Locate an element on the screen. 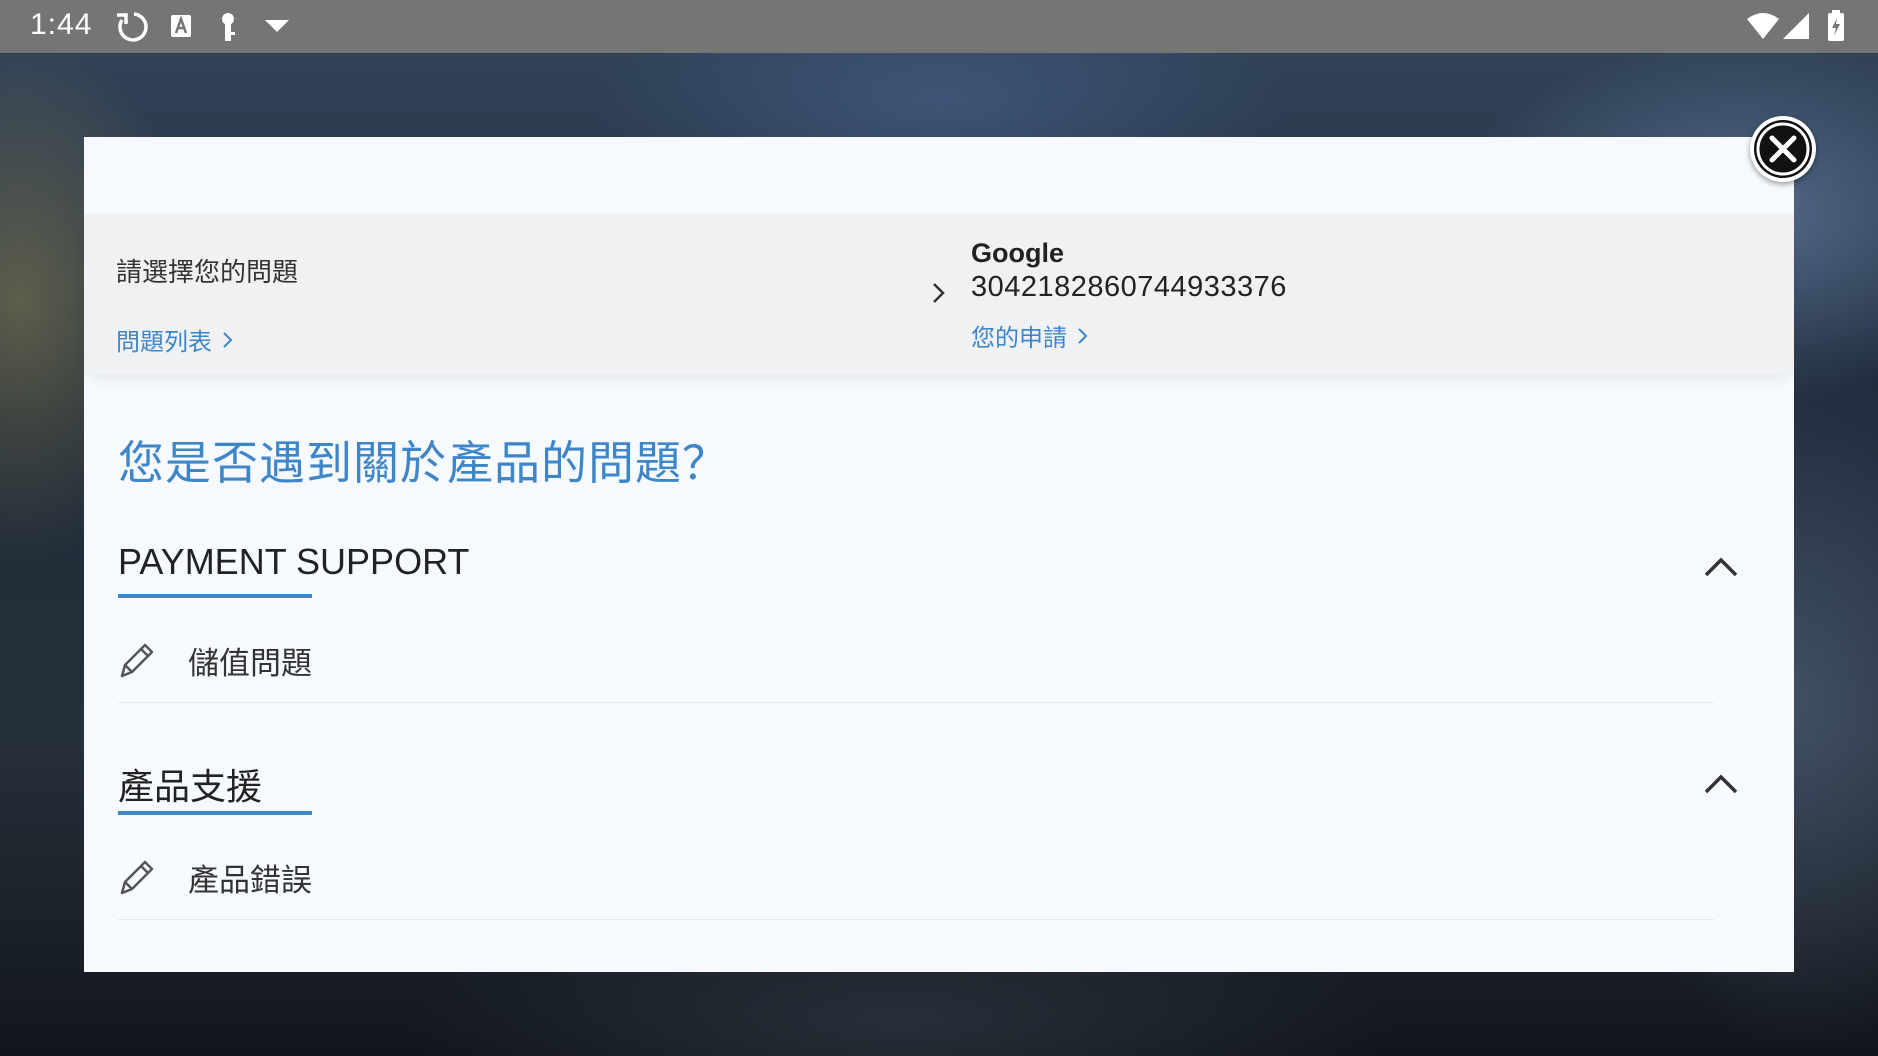  status-bar: 1:44 is located at coordinates (939, 26).